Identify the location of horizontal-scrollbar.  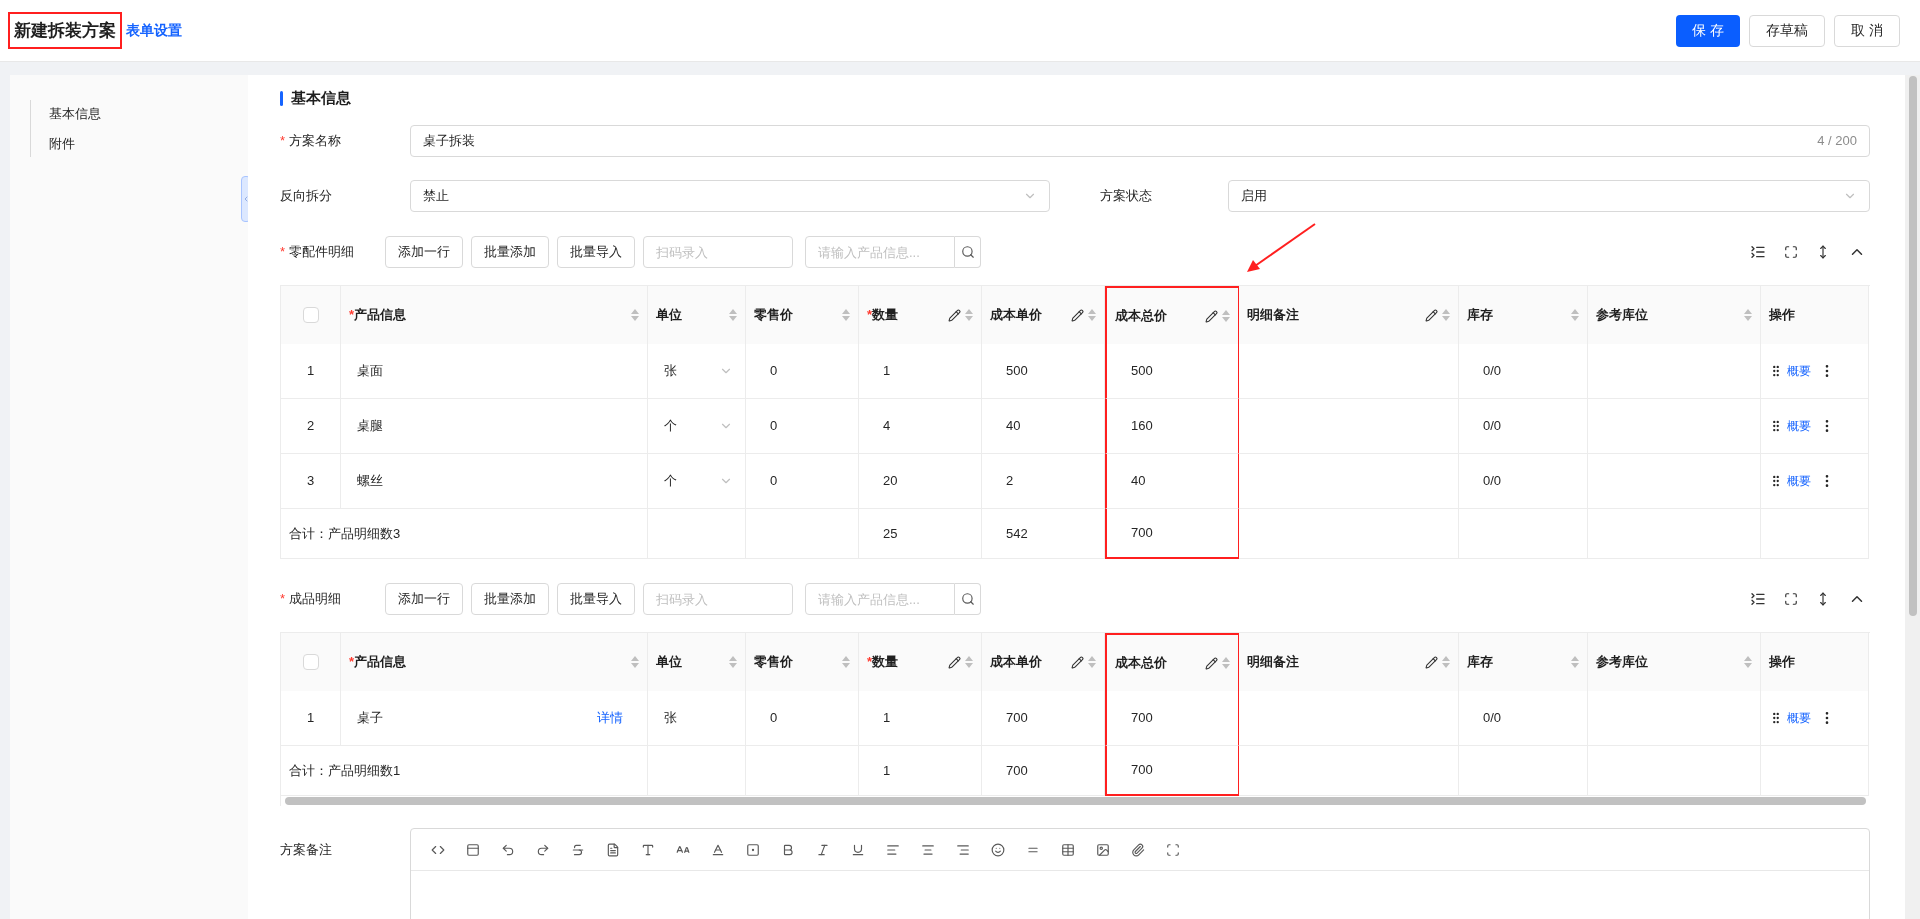
(1075, 801).